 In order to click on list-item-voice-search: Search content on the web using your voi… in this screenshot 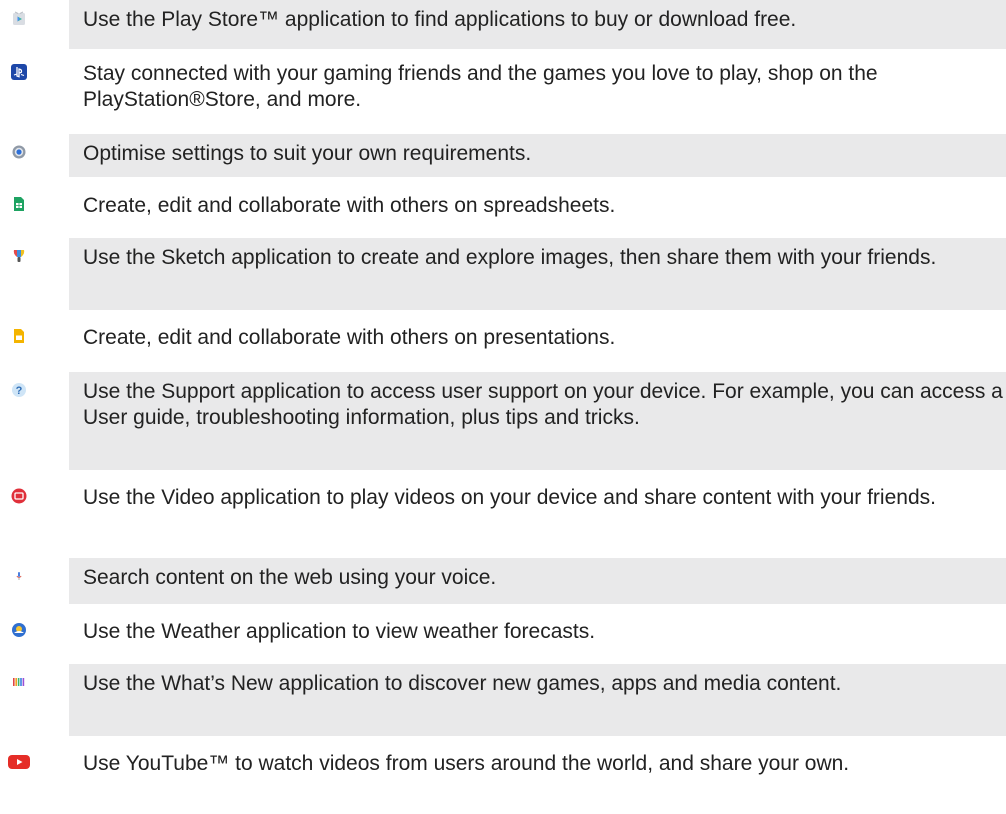, I will do `click(503, 581)`.